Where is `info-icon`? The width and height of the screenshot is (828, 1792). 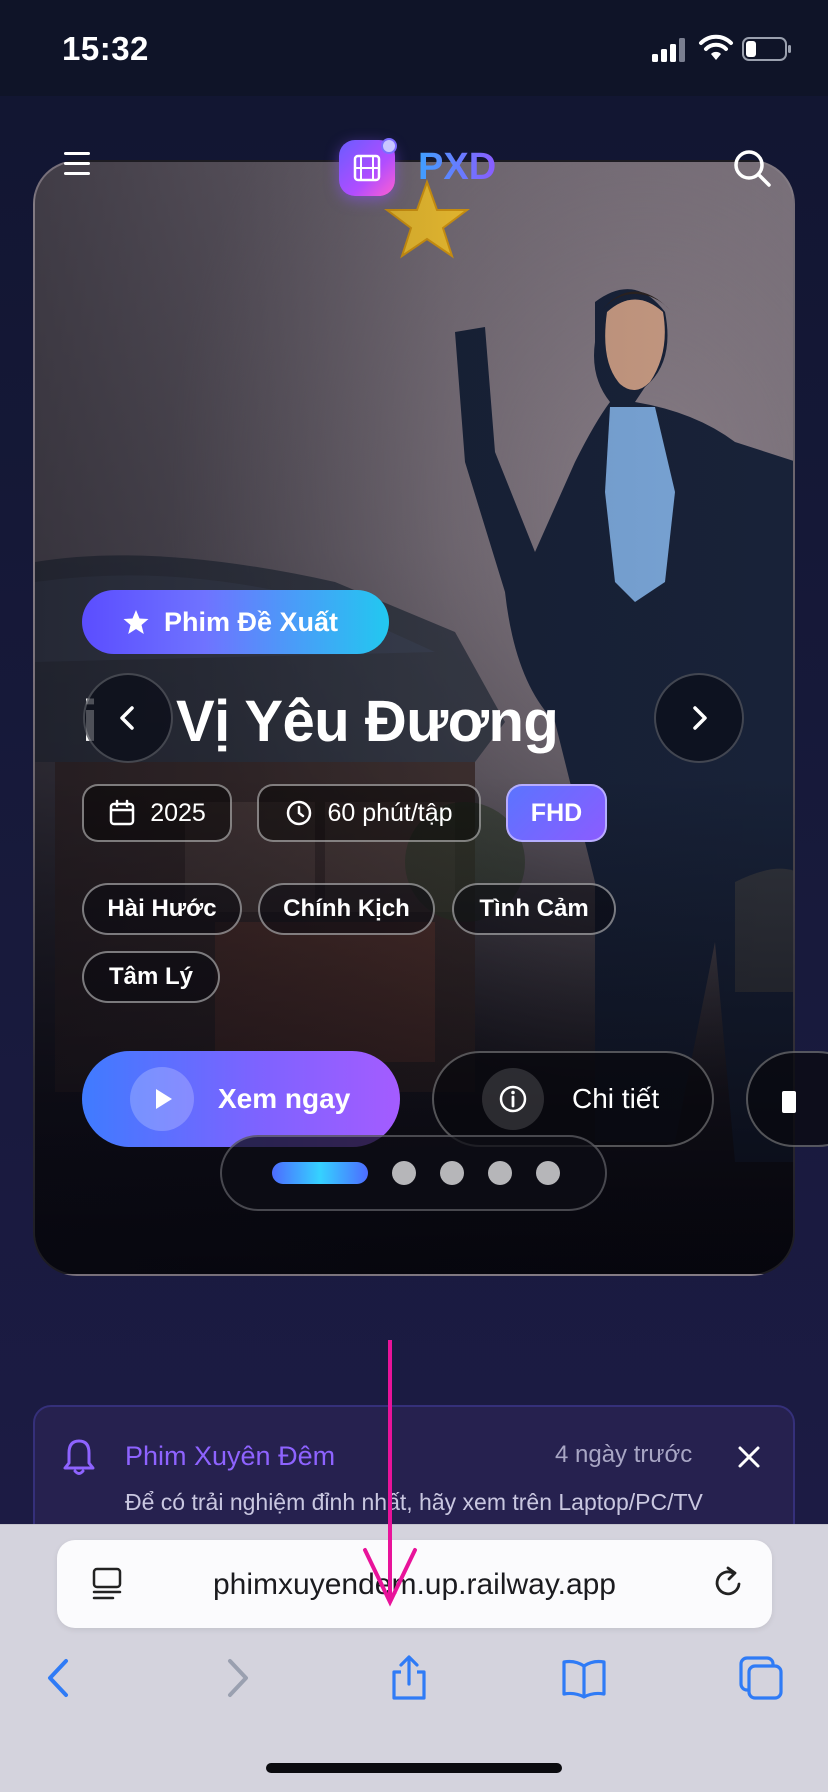 info-icon is located at coordinates (513, 1099).